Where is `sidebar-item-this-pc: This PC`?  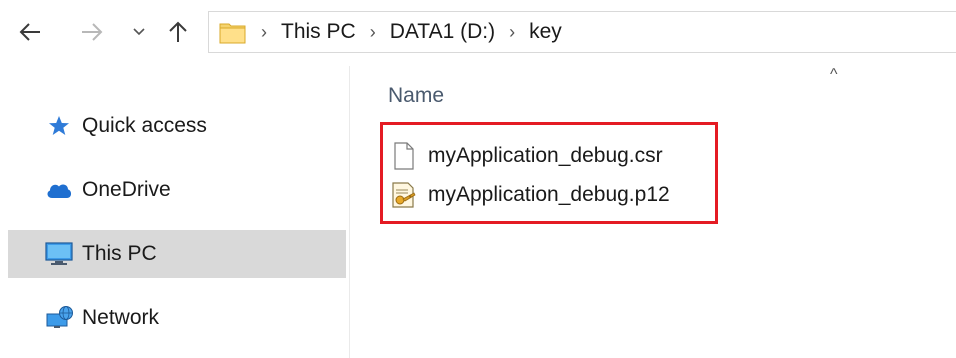 sidebar-item-this-pc: This PC is located at coordinates (177, 254).